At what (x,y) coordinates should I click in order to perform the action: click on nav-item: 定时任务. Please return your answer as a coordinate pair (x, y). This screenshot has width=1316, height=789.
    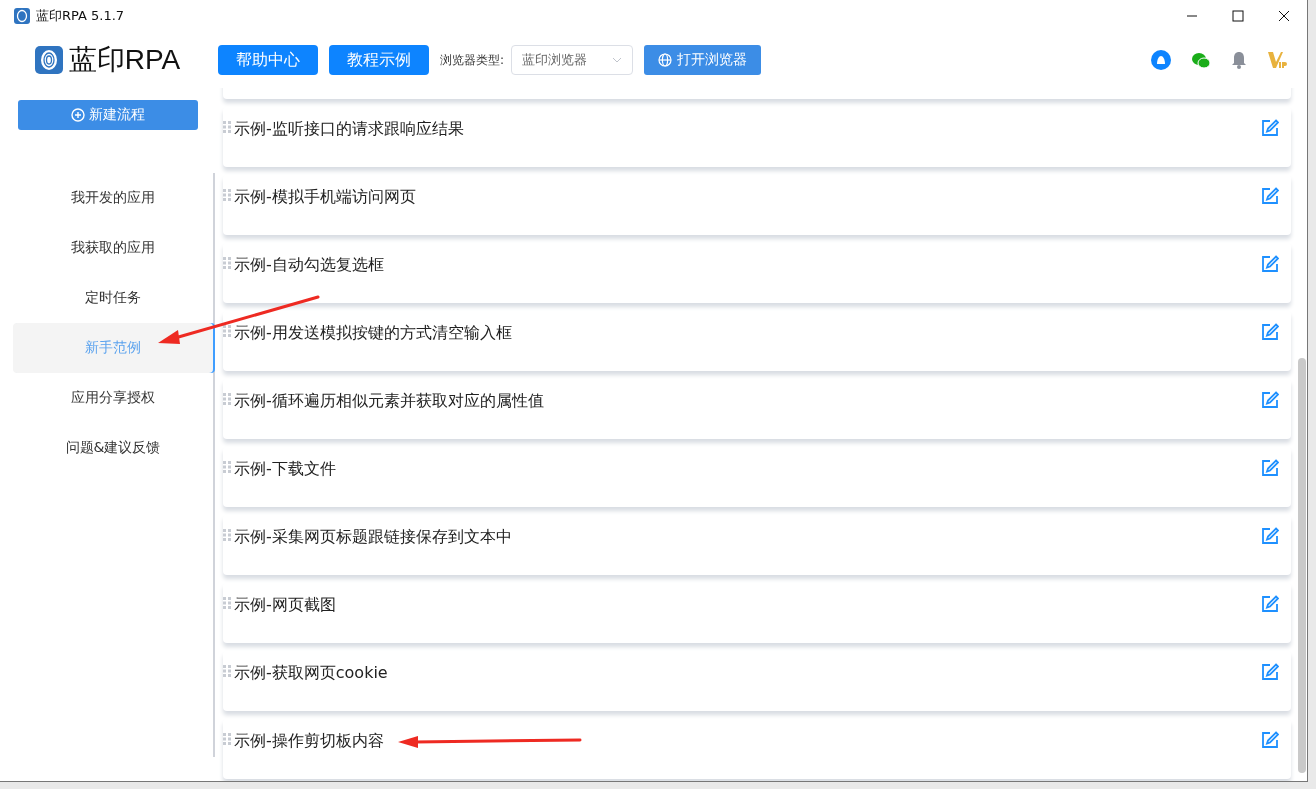
    Looking at the image, I should click on (113, 298).